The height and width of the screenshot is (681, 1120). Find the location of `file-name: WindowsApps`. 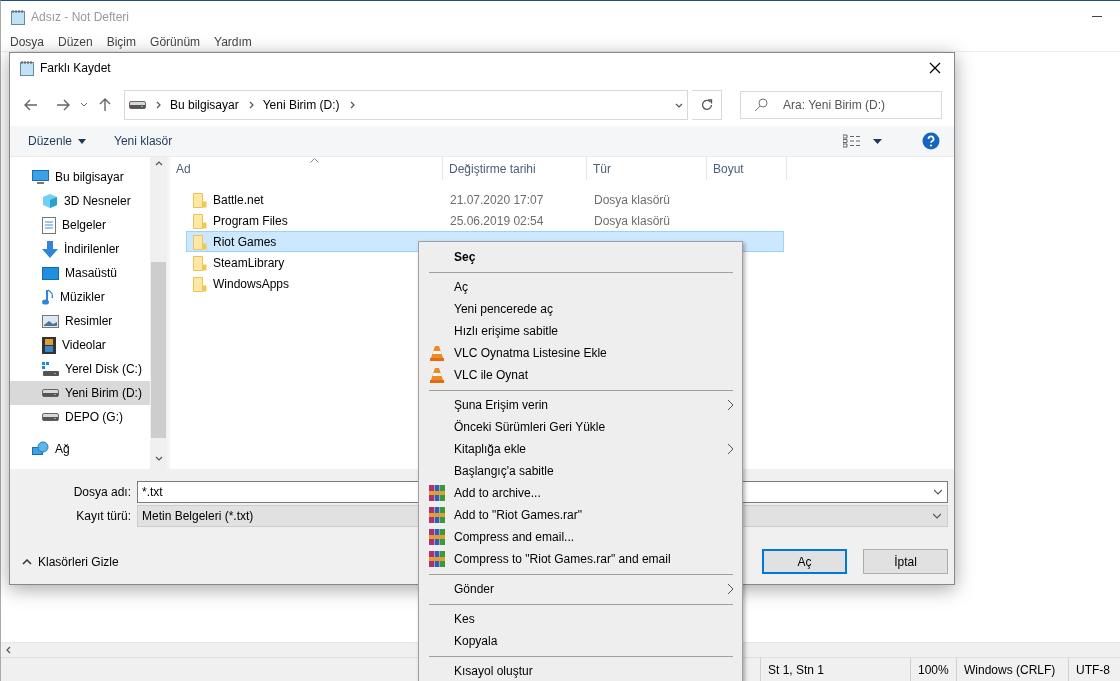

file-name: WindowsApps is located at coordinates (251, 283).